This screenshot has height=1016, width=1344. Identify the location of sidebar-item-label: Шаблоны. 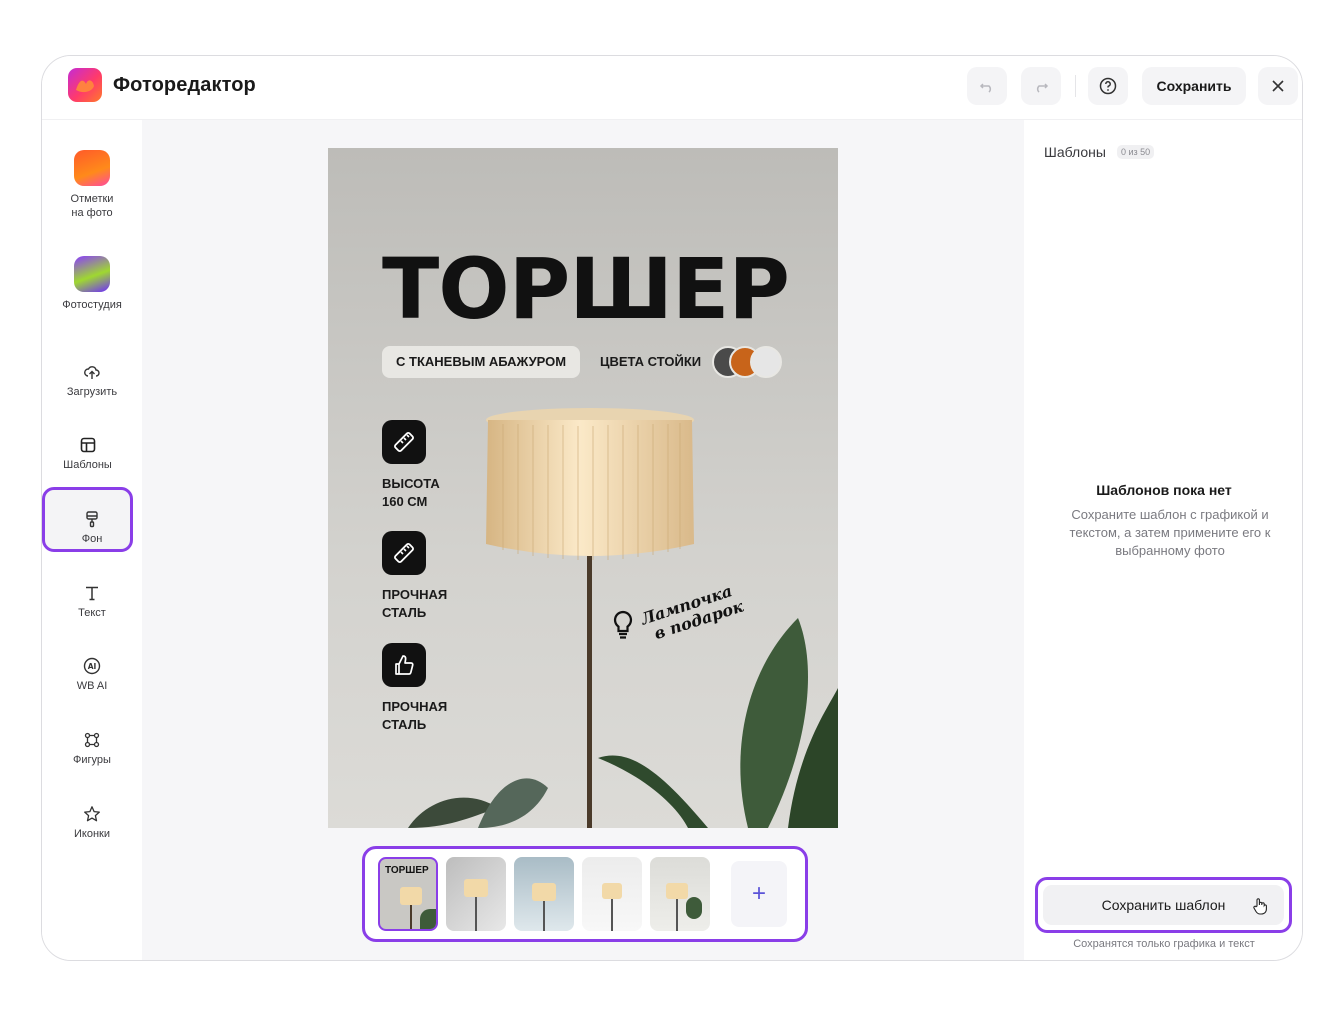
(87, 465).